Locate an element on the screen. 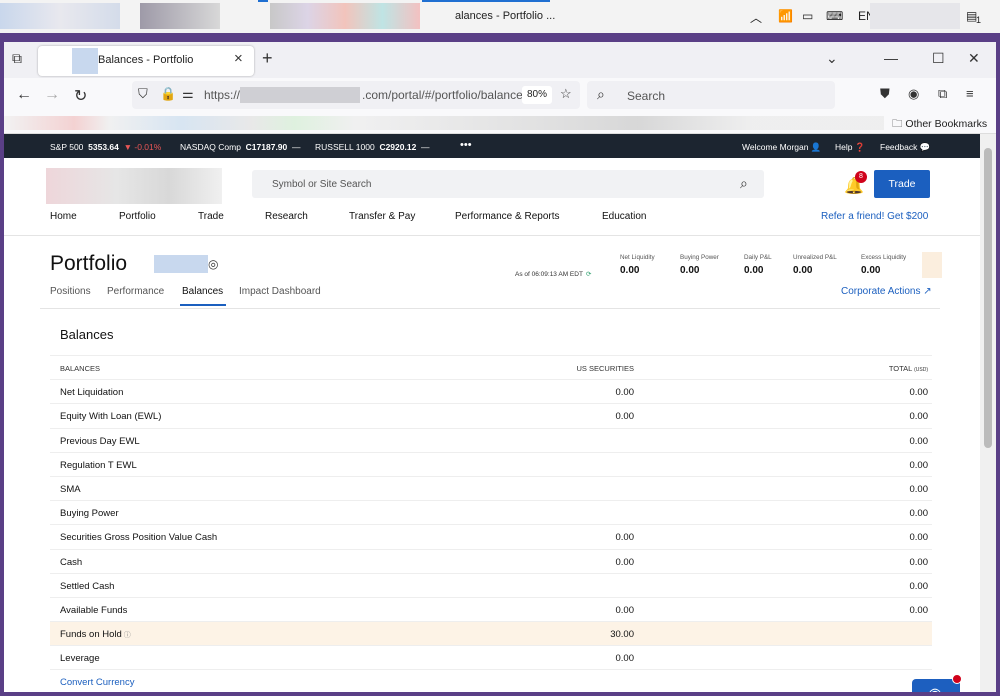 The image size is (1000, 696). nav-transfer-pay: Transfer & Pay is located at coordinates (382, 216).